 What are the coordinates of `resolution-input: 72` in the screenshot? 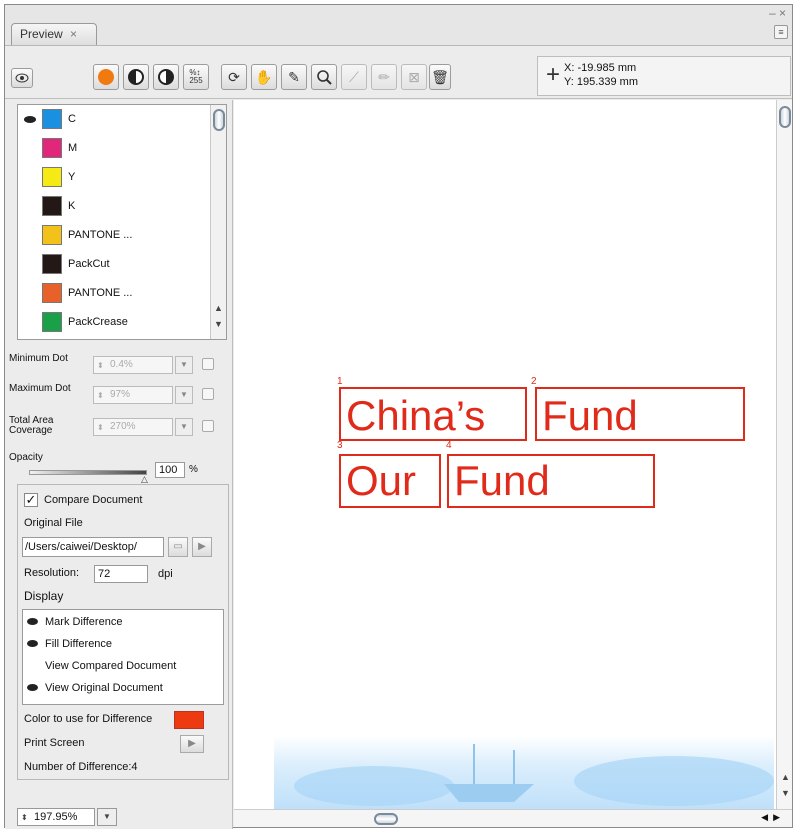 It's located at (121, 574).